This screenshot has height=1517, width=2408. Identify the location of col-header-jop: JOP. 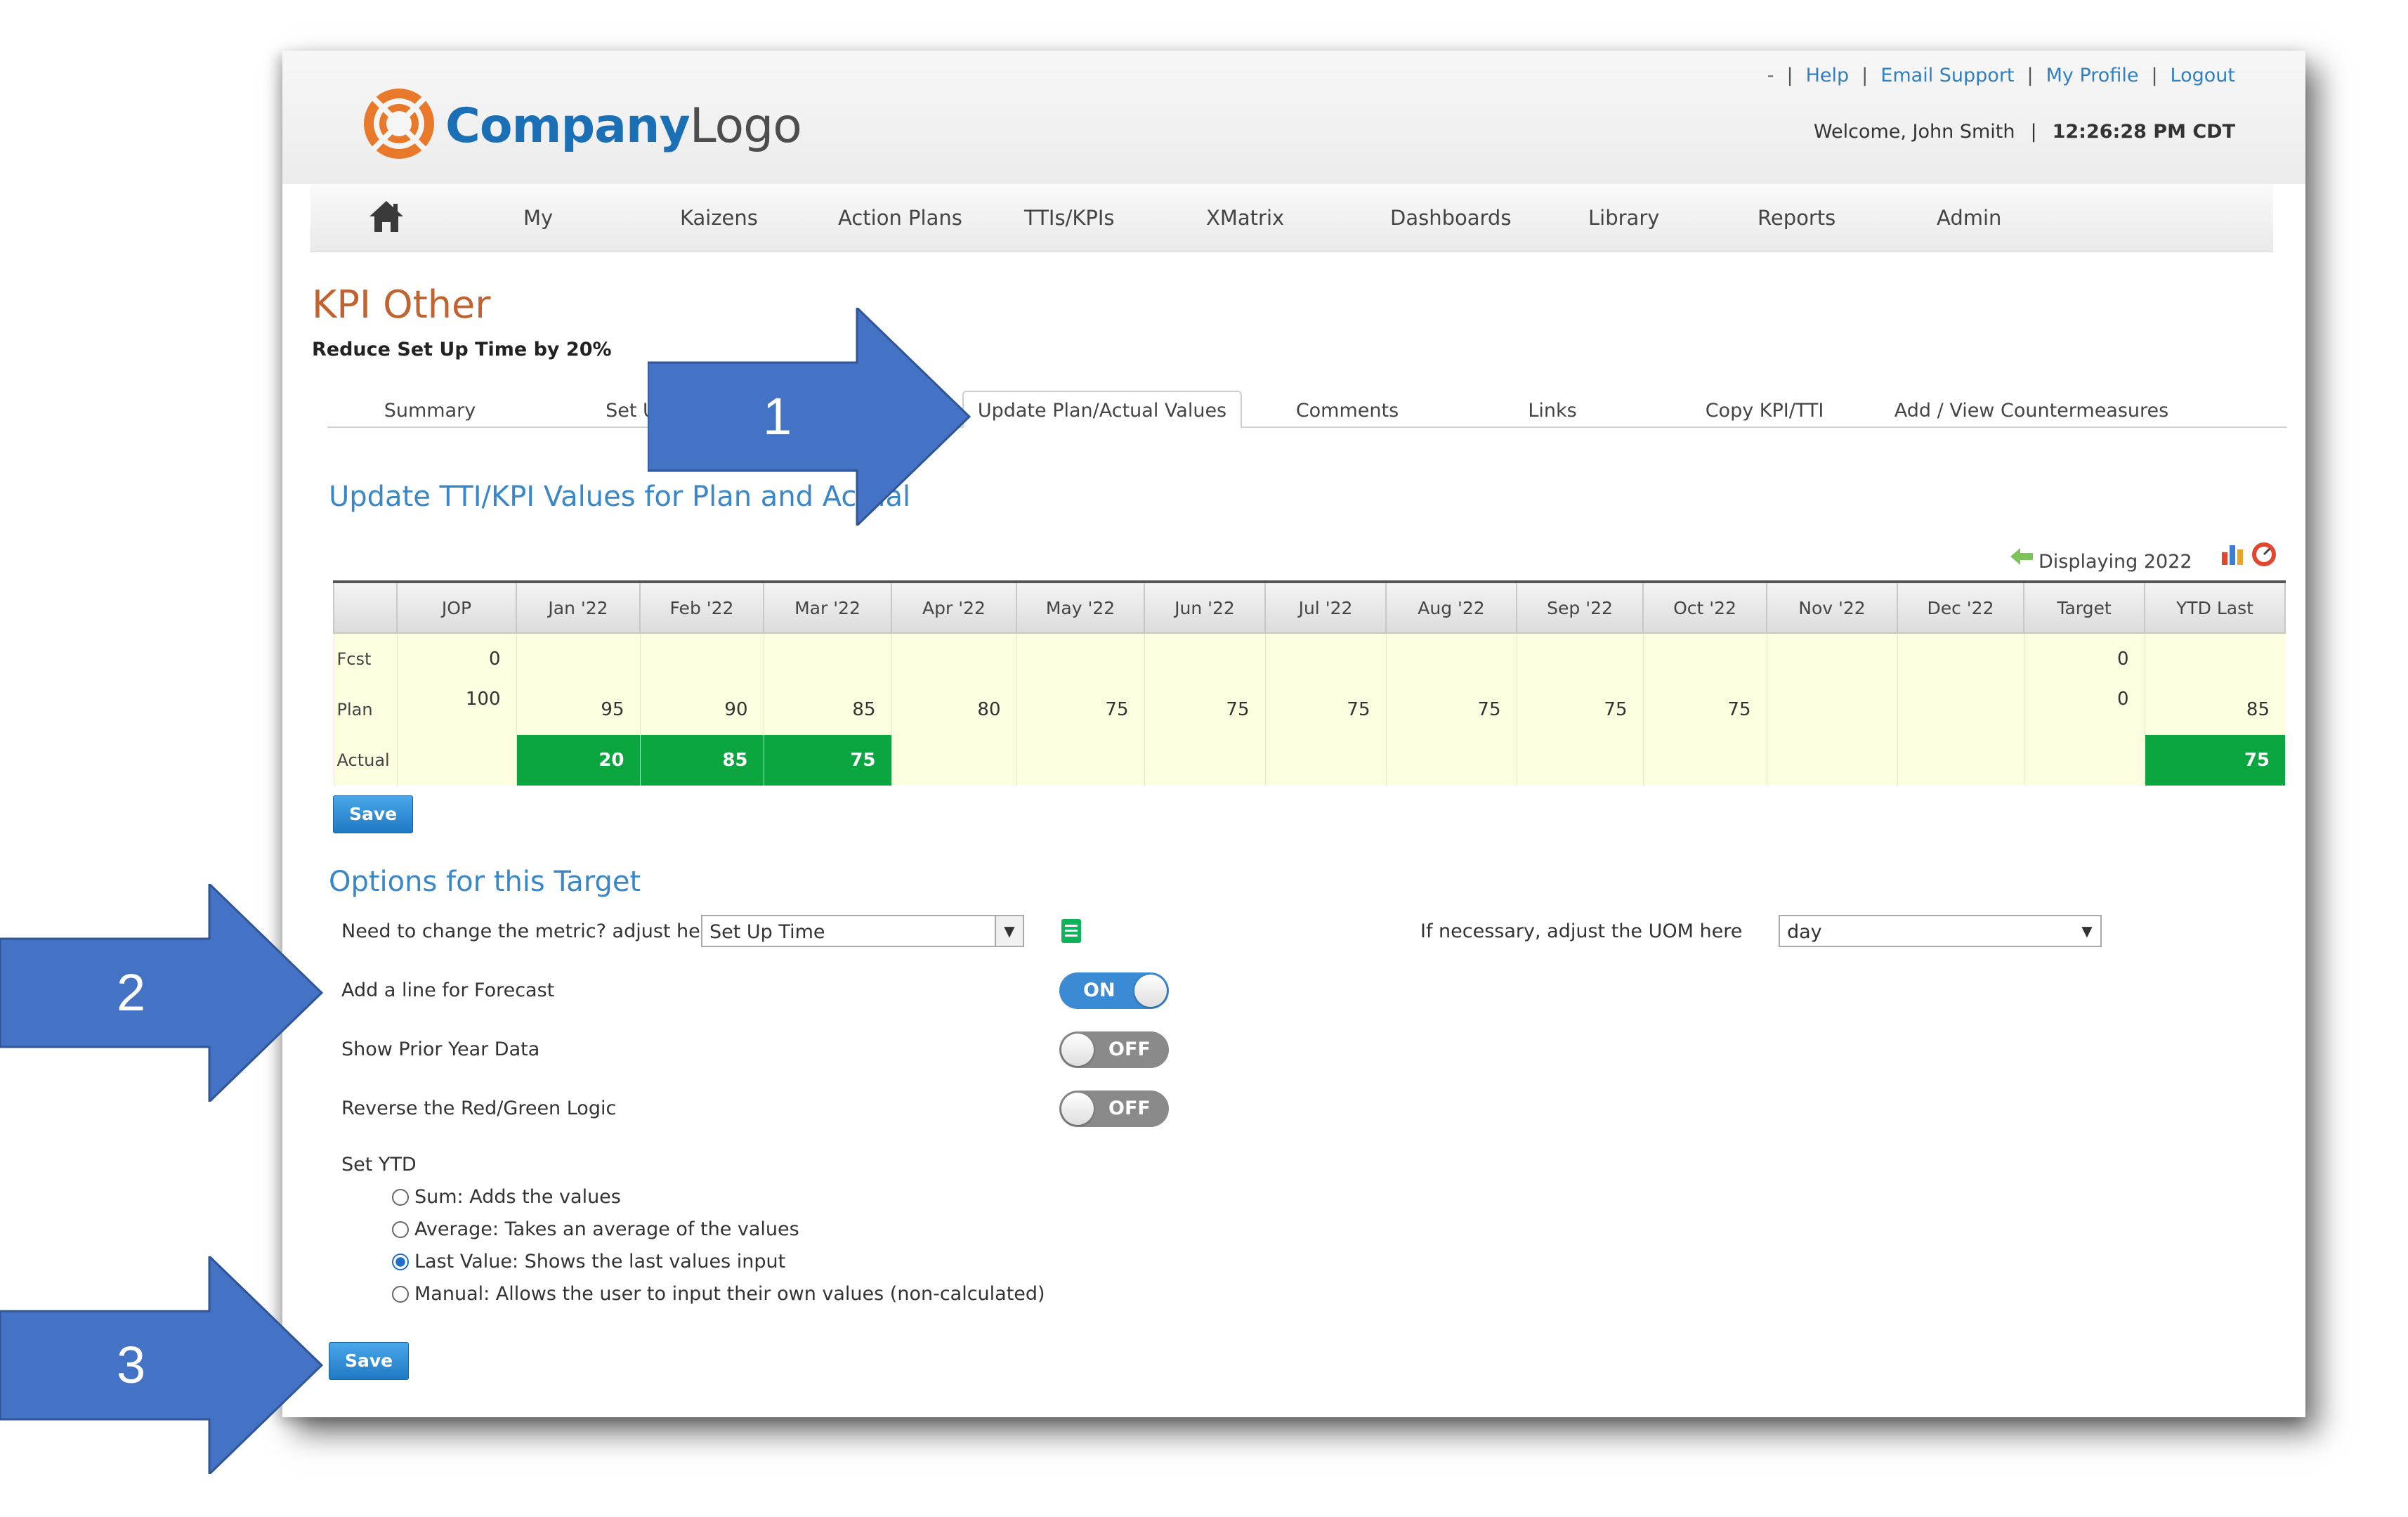
(456, 607).